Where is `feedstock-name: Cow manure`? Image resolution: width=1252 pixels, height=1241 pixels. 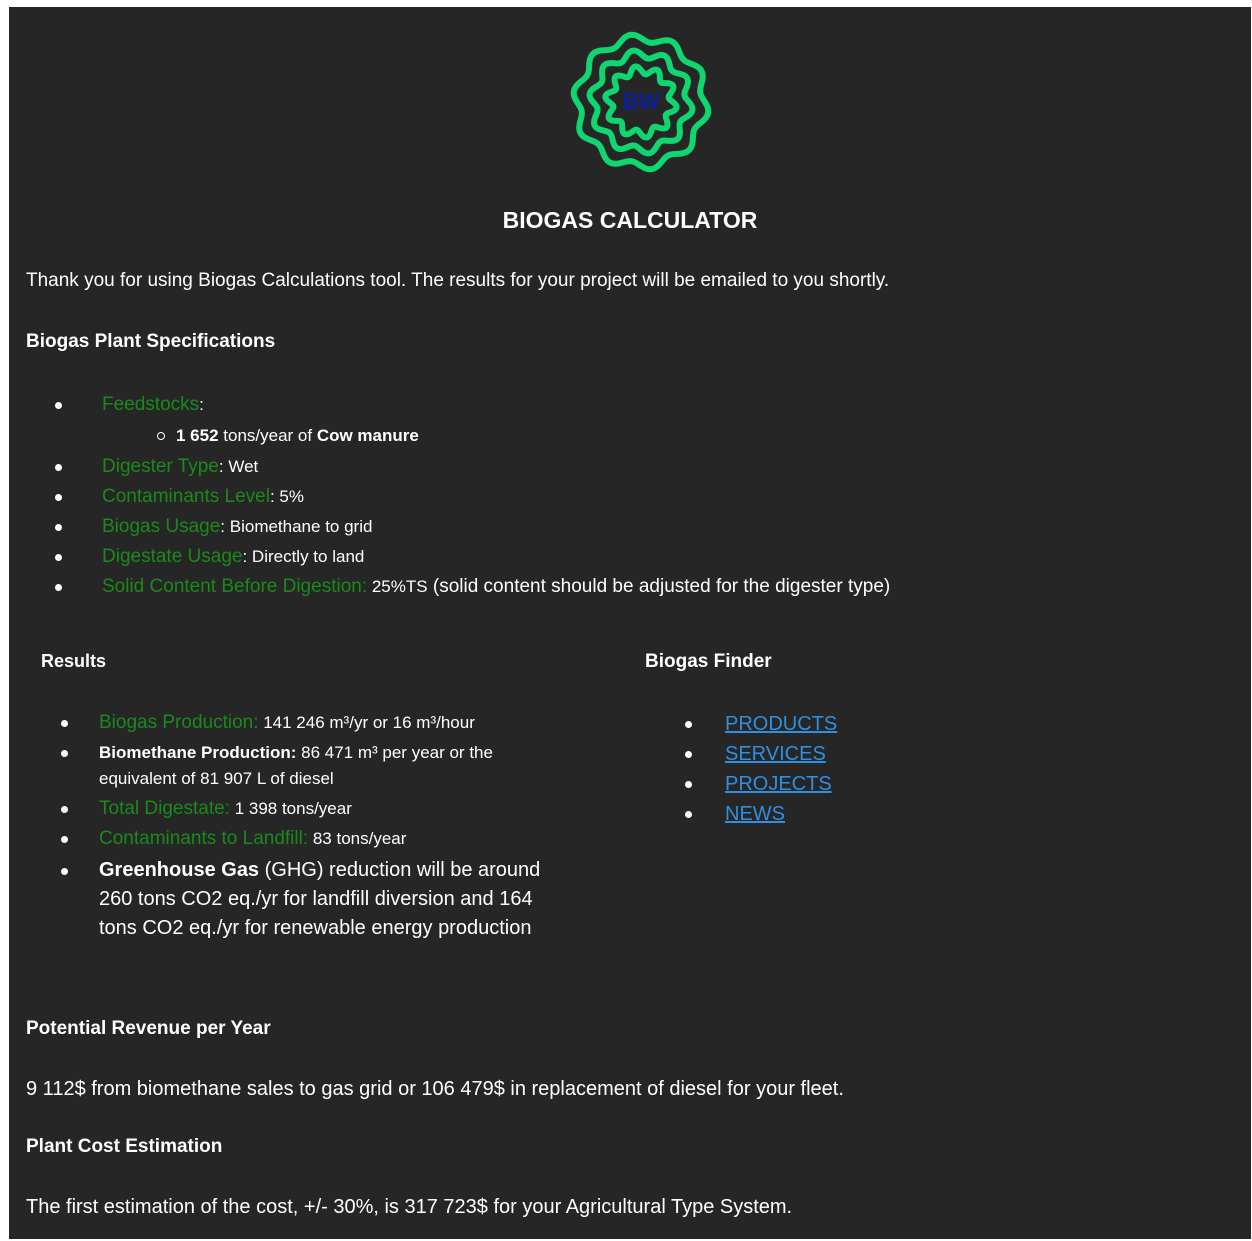
feedstock-name: Cow manure is located at coordinates (367, 435).